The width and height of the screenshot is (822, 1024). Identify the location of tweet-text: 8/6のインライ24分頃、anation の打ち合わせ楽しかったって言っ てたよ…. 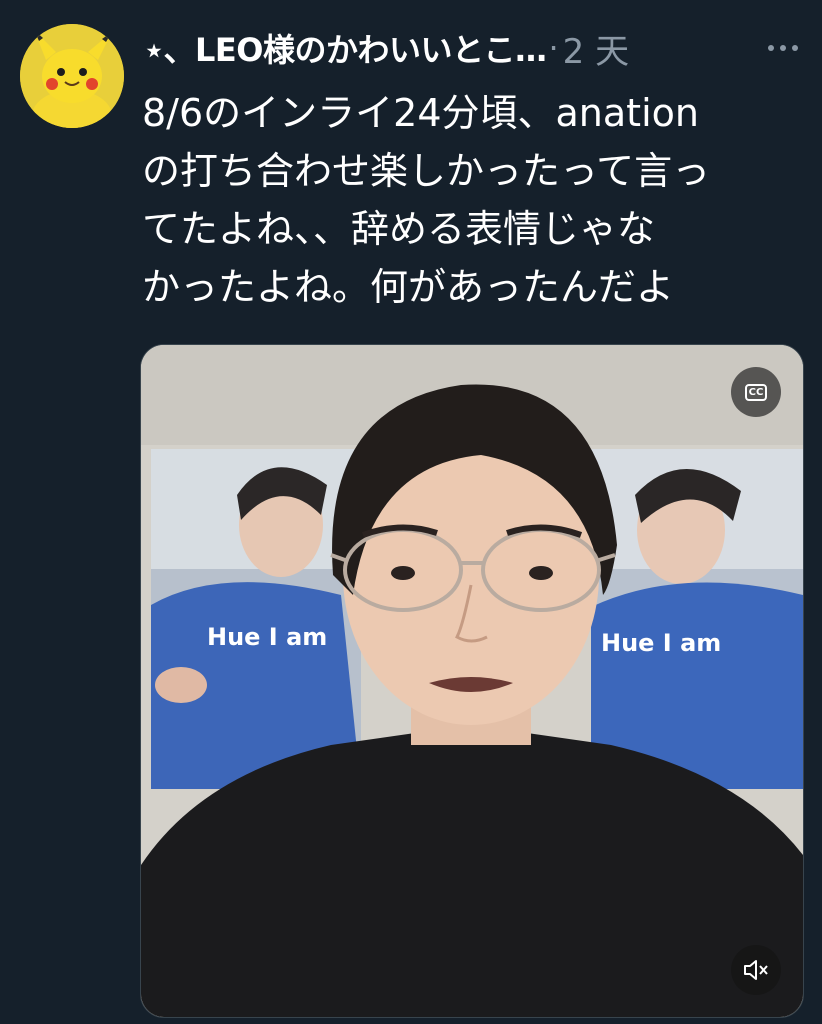
(426, 200).